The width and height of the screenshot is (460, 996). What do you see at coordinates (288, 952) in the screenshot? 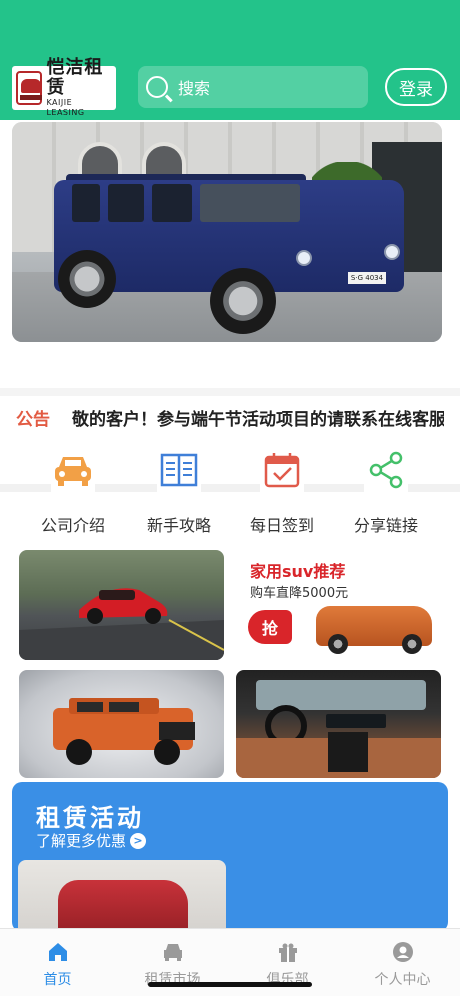
I see `gift-icon` at bounding box center [288, 952].